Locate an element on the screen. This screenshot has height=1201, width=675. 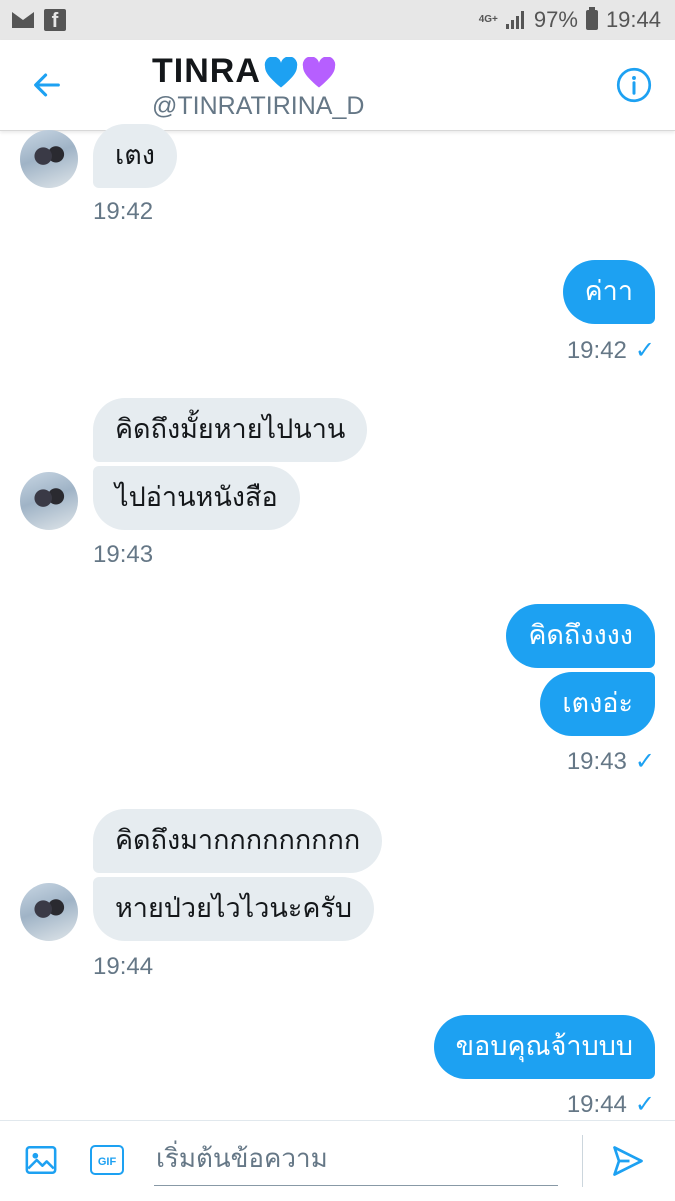
incoming-message: ไปอ่านหนังสือ is located at coordinates (196, 498).